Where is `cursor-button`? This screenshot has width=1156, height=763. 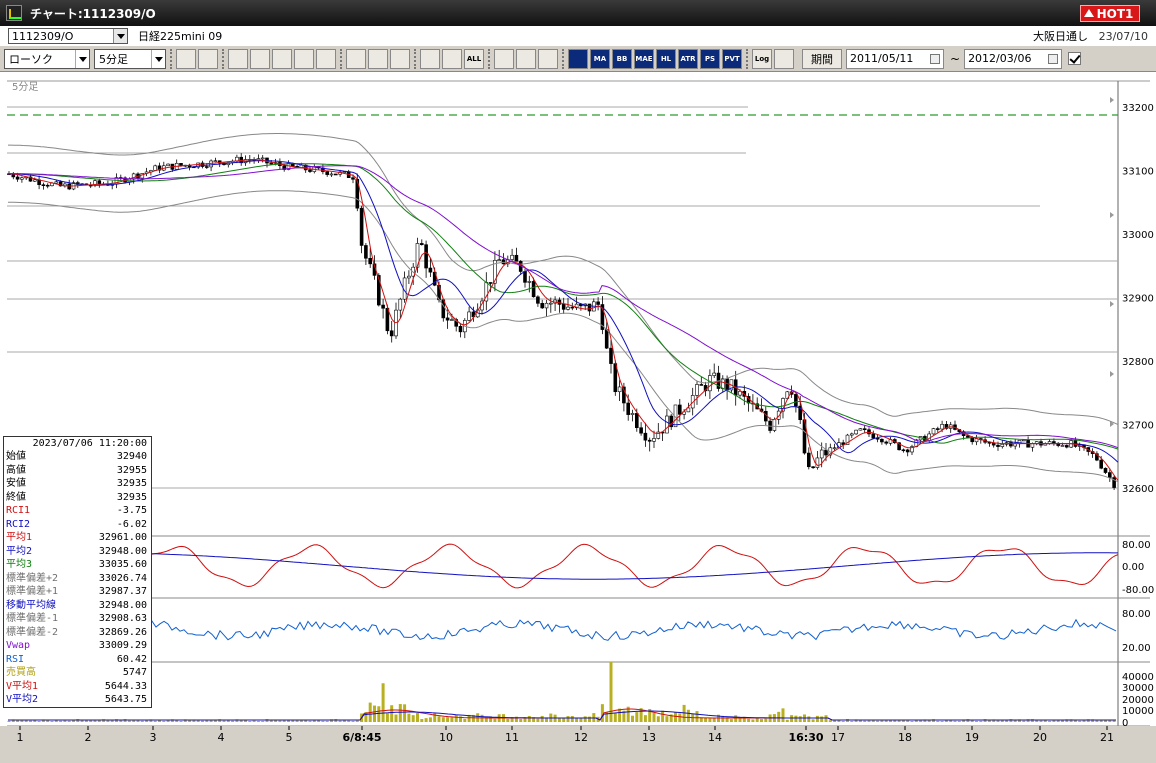 cursor-button is located at coordinates (378, 58).